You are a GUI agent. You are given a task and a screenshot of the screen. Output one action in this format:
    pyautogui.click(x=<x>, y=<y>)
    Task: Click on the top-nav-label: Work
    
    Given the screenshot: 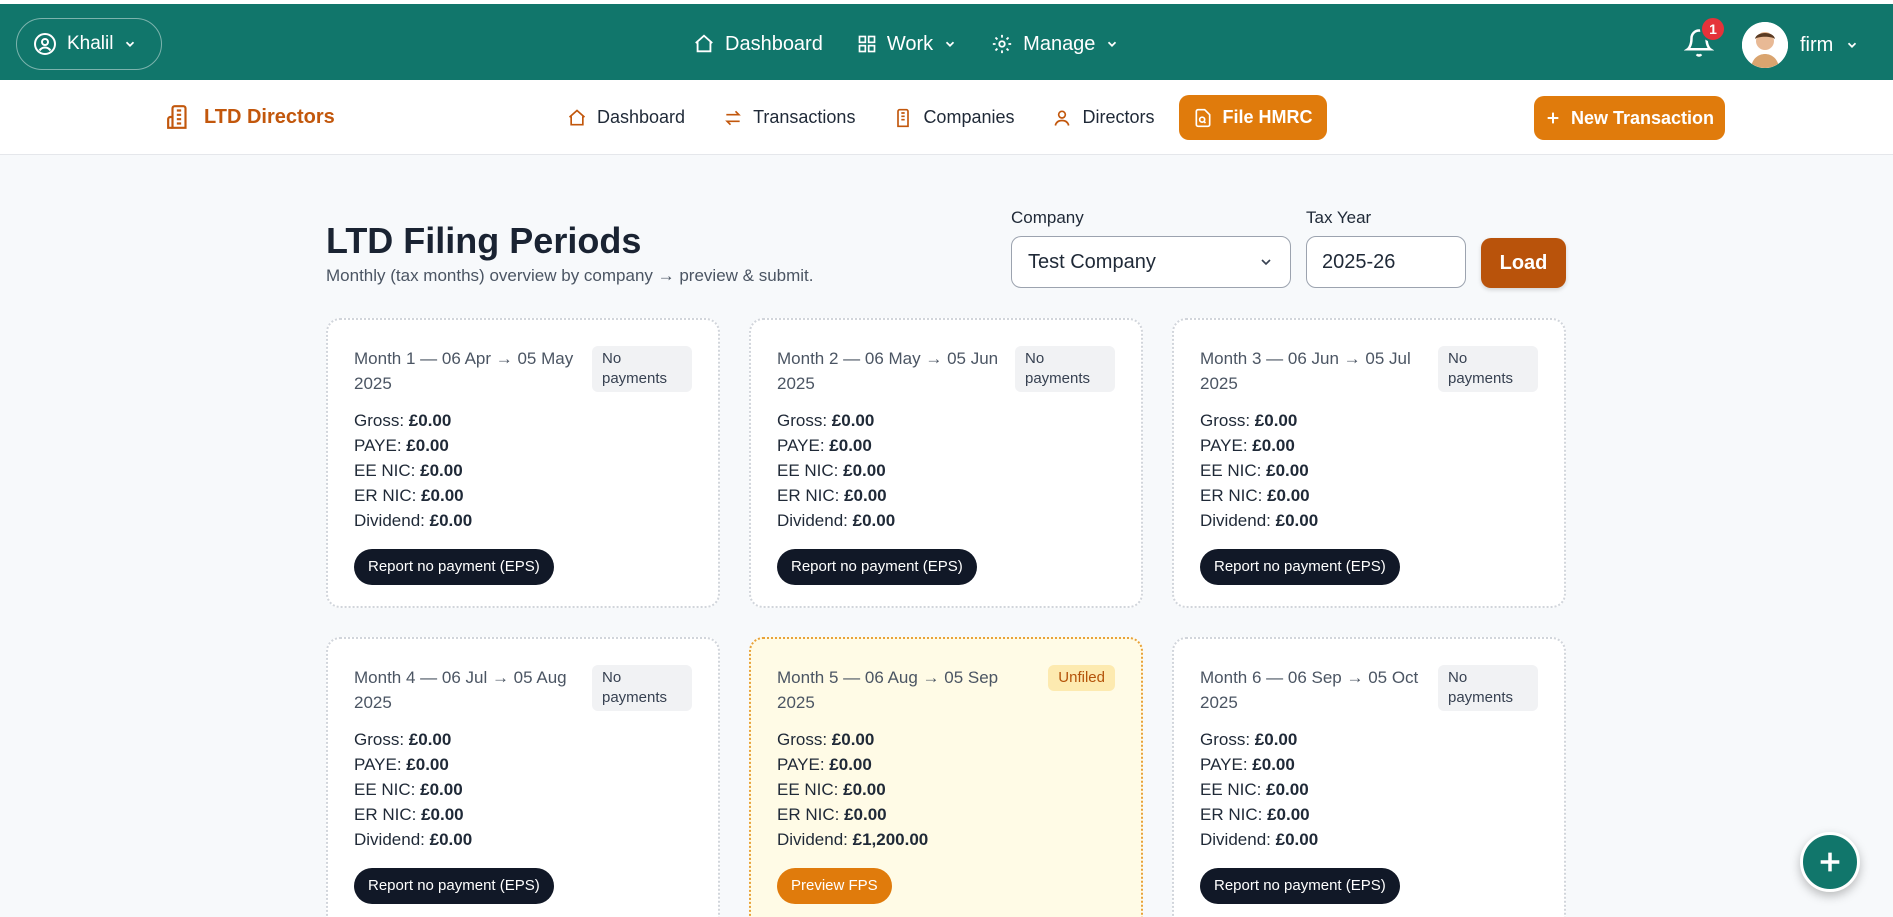 What is the action you would take?
    pyautogui.click(x=910, y=43)
    